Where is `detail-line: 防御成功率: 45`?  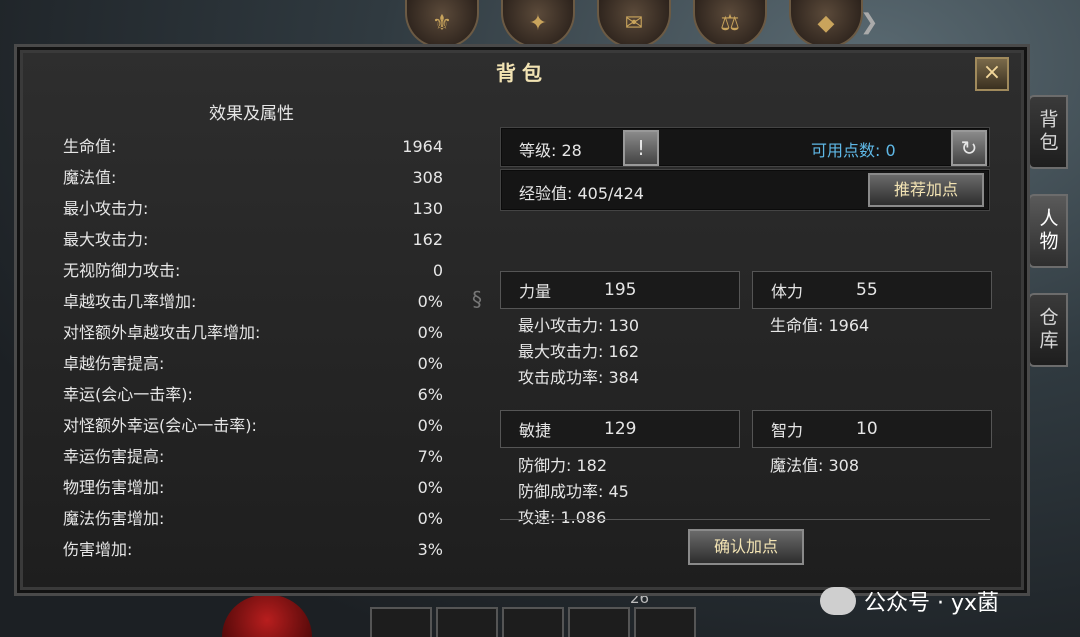
detail-line: 防御成功率: 45 is located at coordinates (573, 491).